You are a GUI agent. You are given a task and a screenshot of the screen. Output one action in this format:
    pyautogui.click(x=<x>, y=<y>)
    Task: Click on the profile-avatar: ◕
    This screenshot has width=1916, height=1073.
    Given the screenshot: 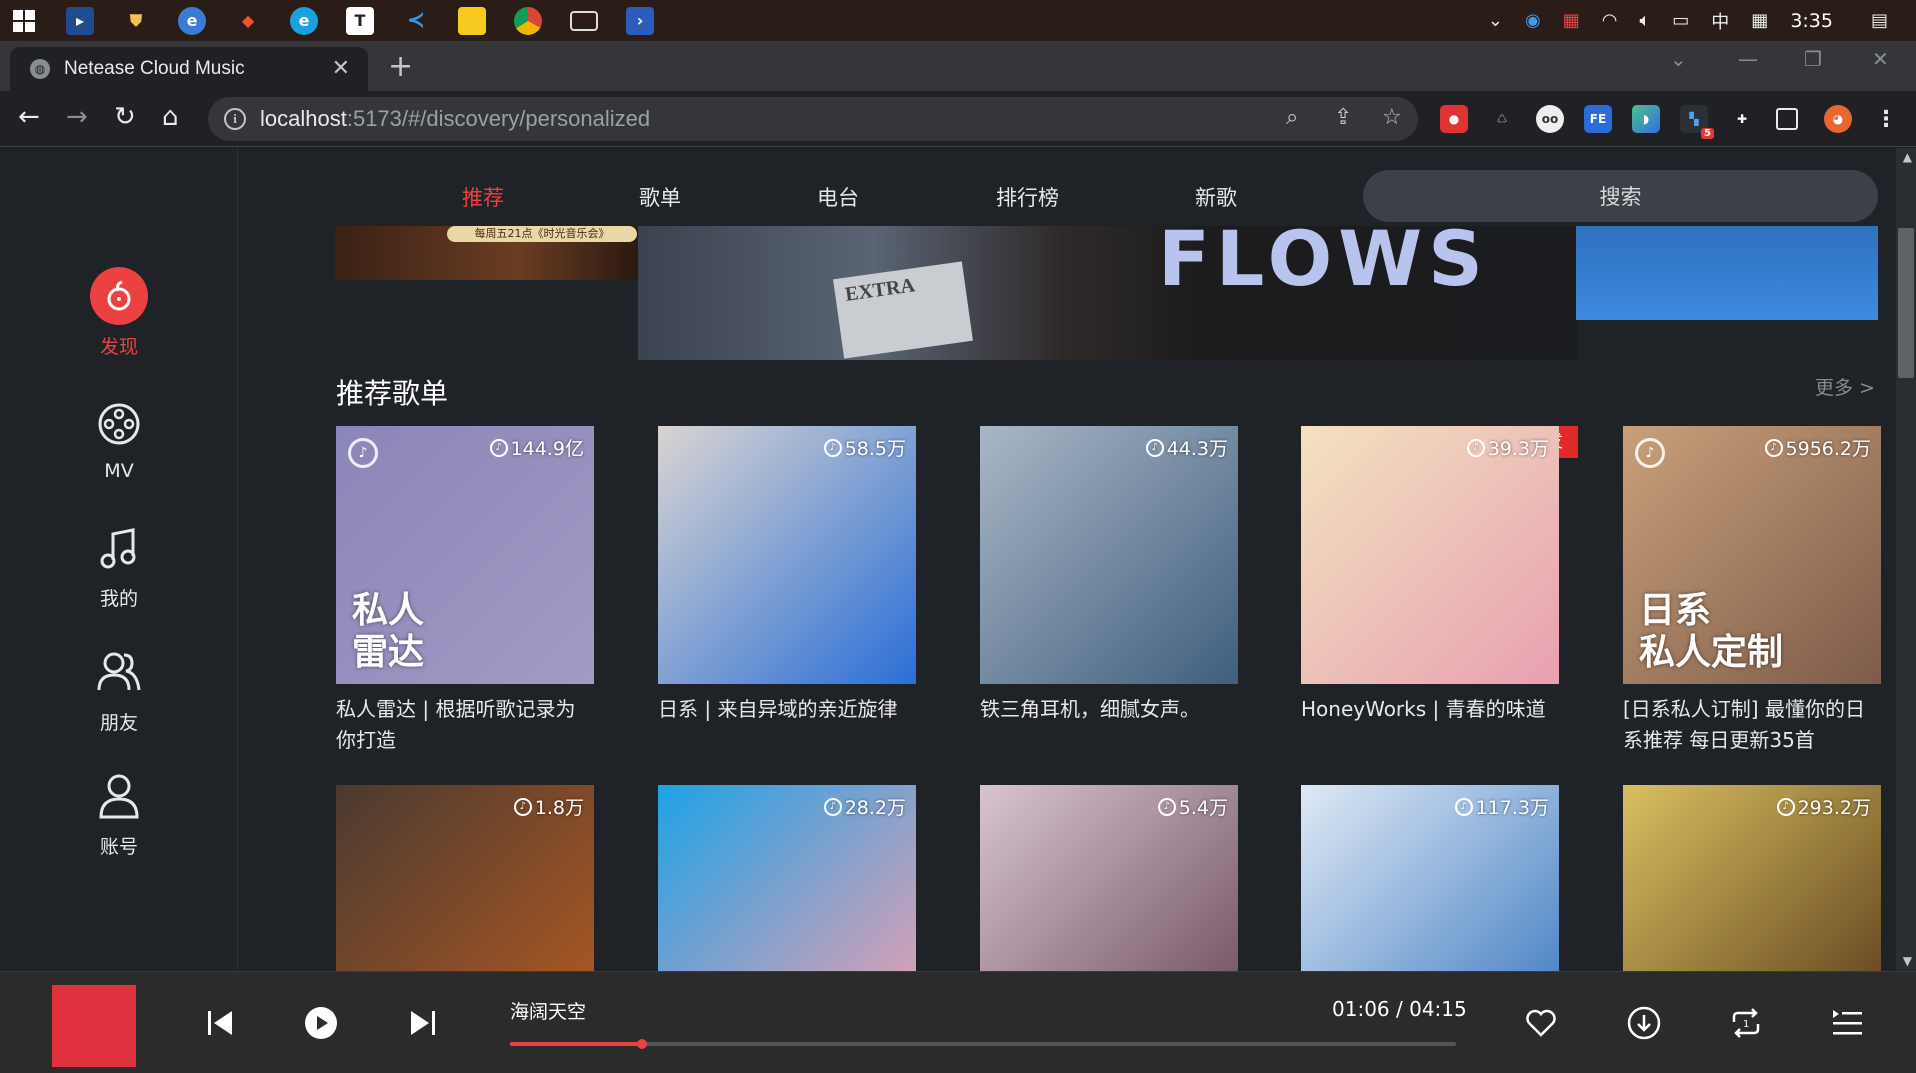 What is the action you would take?
    pyautogui.click(x=1838, y=119)
    